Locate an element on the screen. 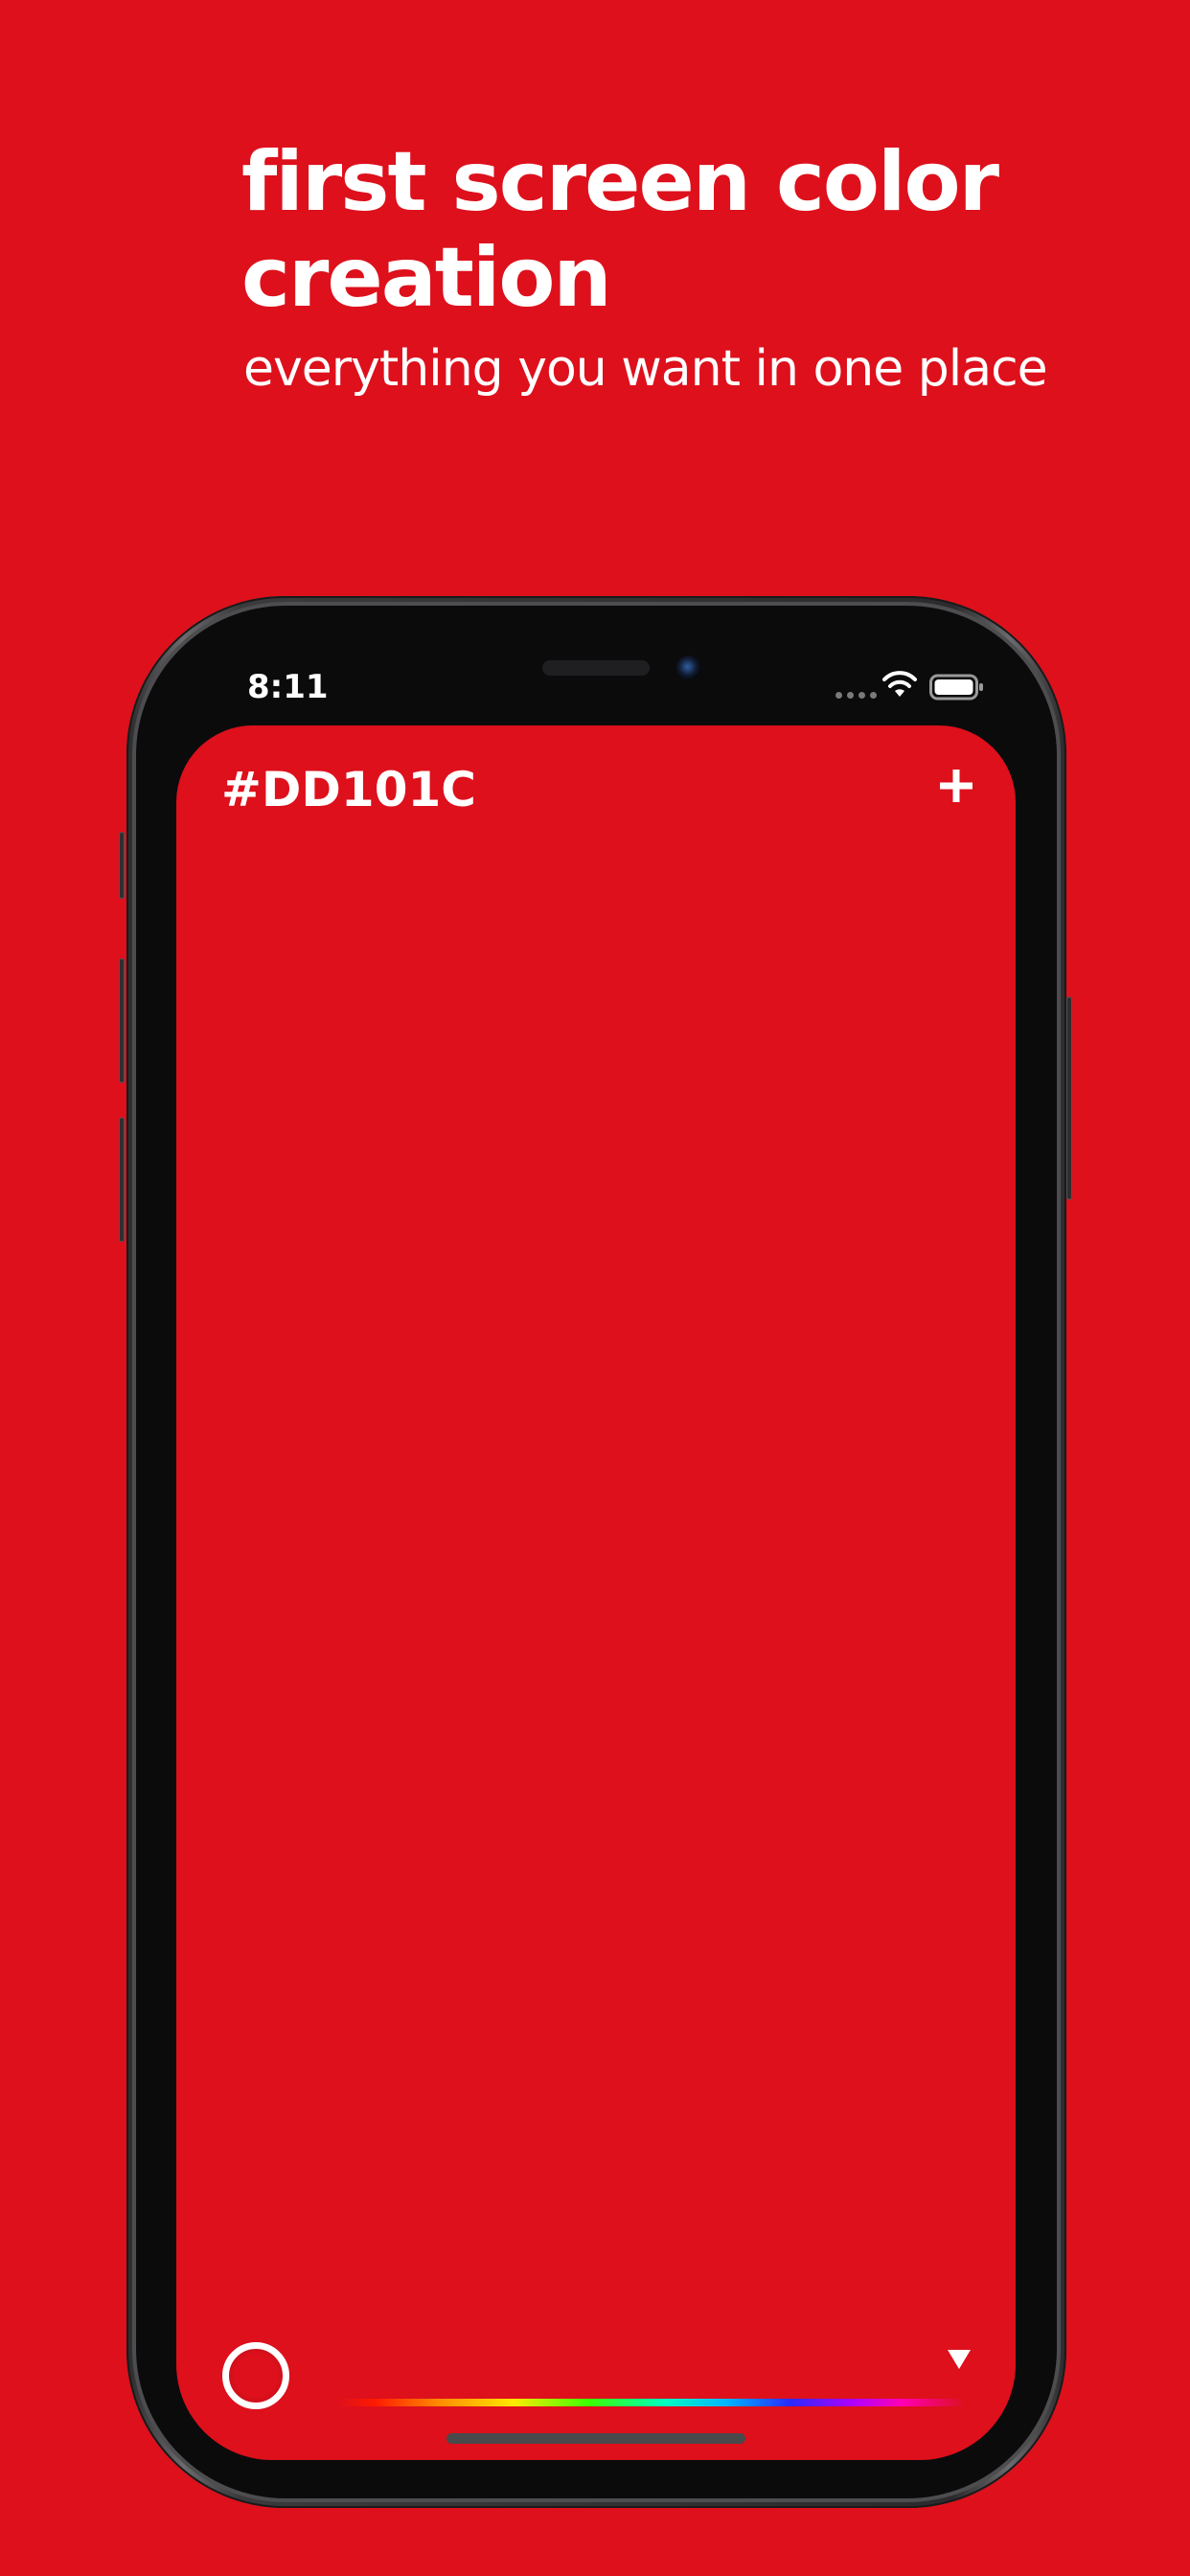 The image size is (1190, 2576). mute-switch is located at coordinates (122, 865).